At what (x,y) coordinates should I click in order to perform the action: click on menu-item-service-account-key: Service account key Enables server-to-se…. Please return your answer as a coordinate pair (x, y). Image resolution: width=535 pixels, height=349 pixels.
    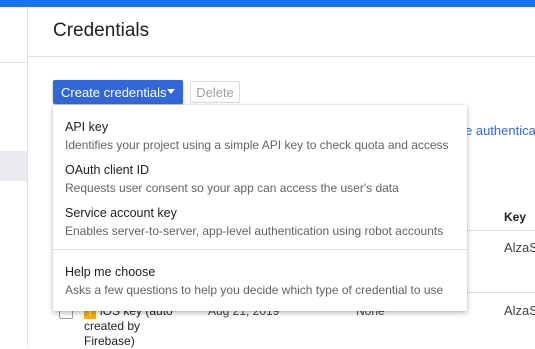
    Looking at the image, I should click on (260, 222).